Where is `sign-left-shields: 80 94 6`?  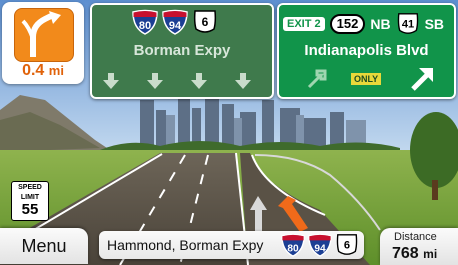 sign-left-shields: 80 94 6 is located at coordinates (175, 22).